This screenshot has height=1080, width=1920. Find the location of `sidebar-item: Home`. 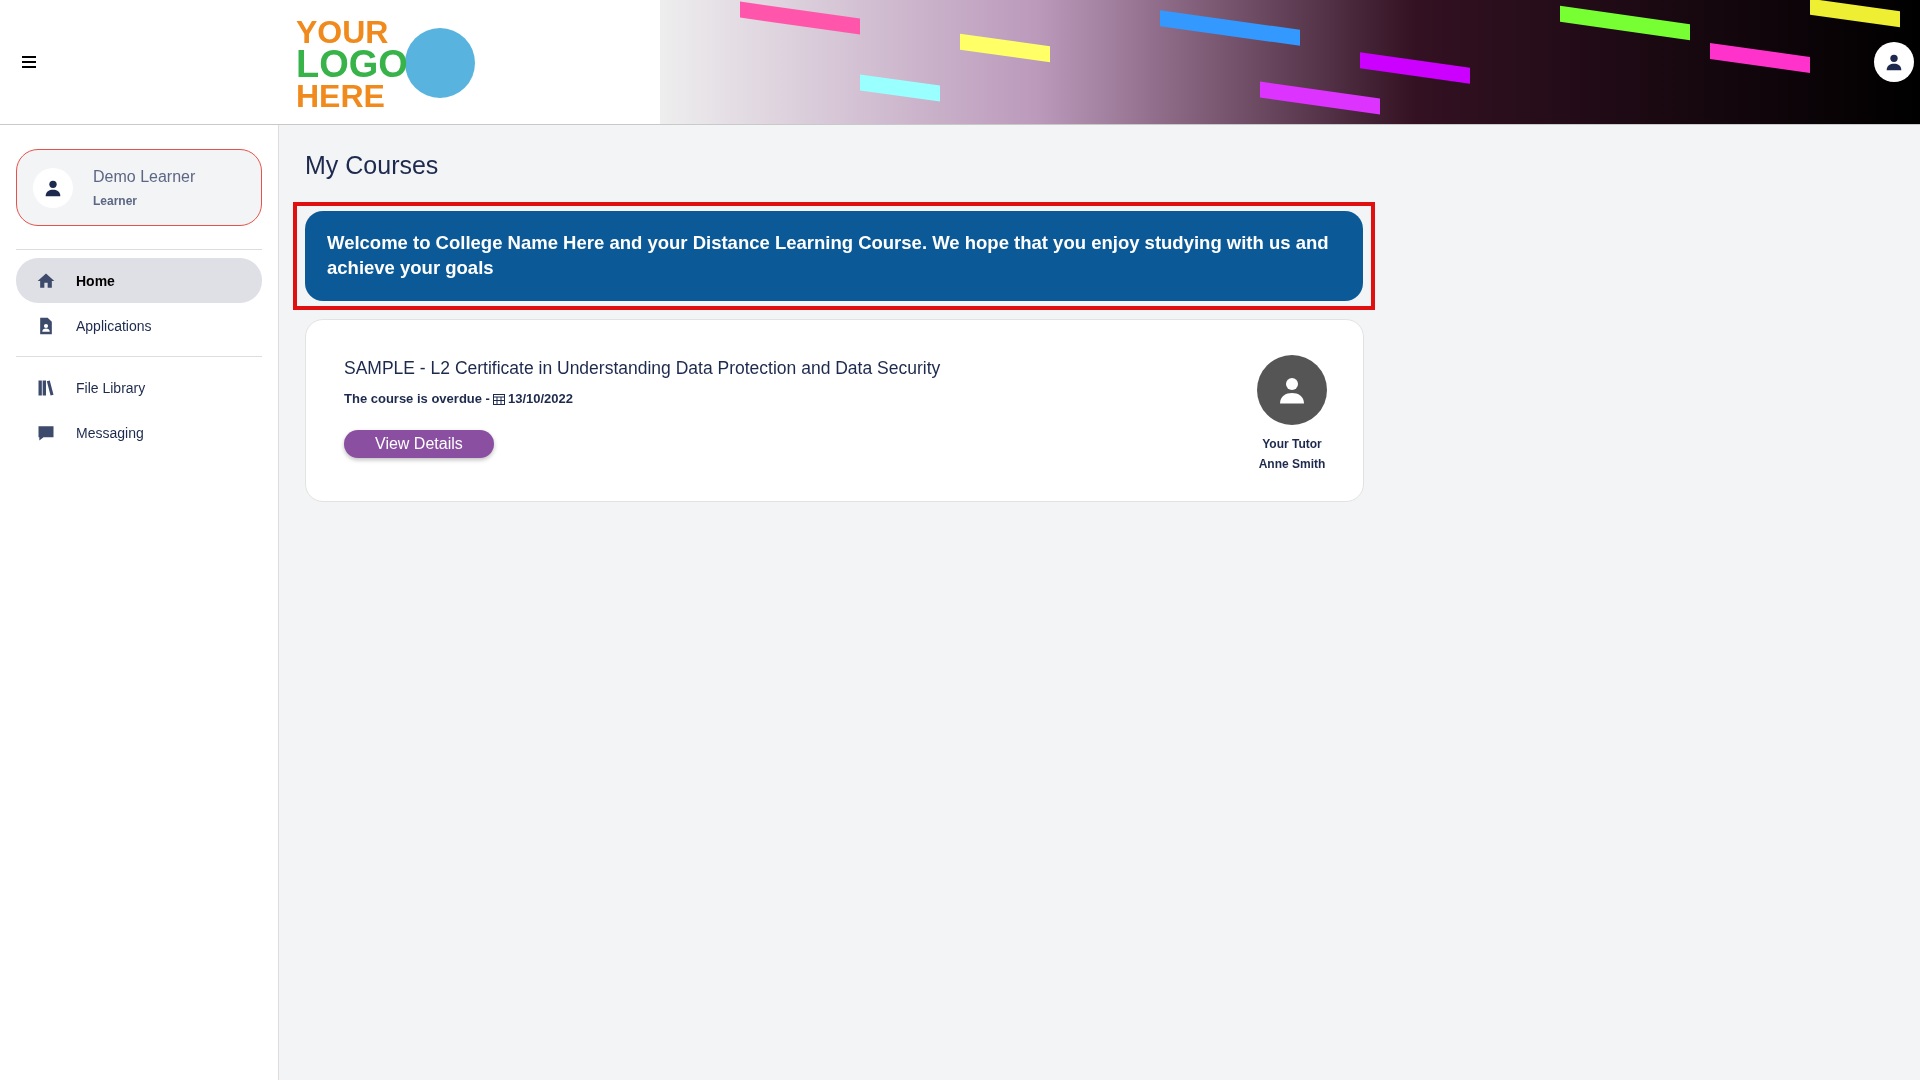

sidebar-item: Home is located at coordinates (139, 280).